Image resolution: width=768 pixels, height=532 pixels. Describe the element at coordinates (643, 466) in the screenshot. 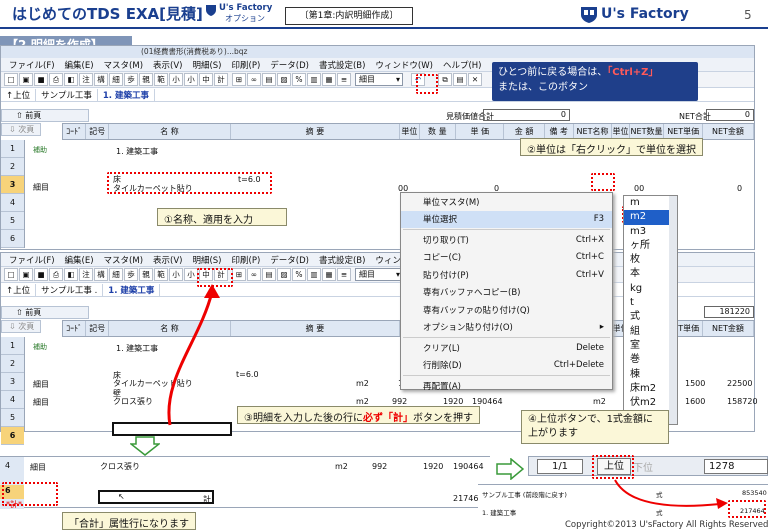

I see `down-level-button: 下位` at that location.